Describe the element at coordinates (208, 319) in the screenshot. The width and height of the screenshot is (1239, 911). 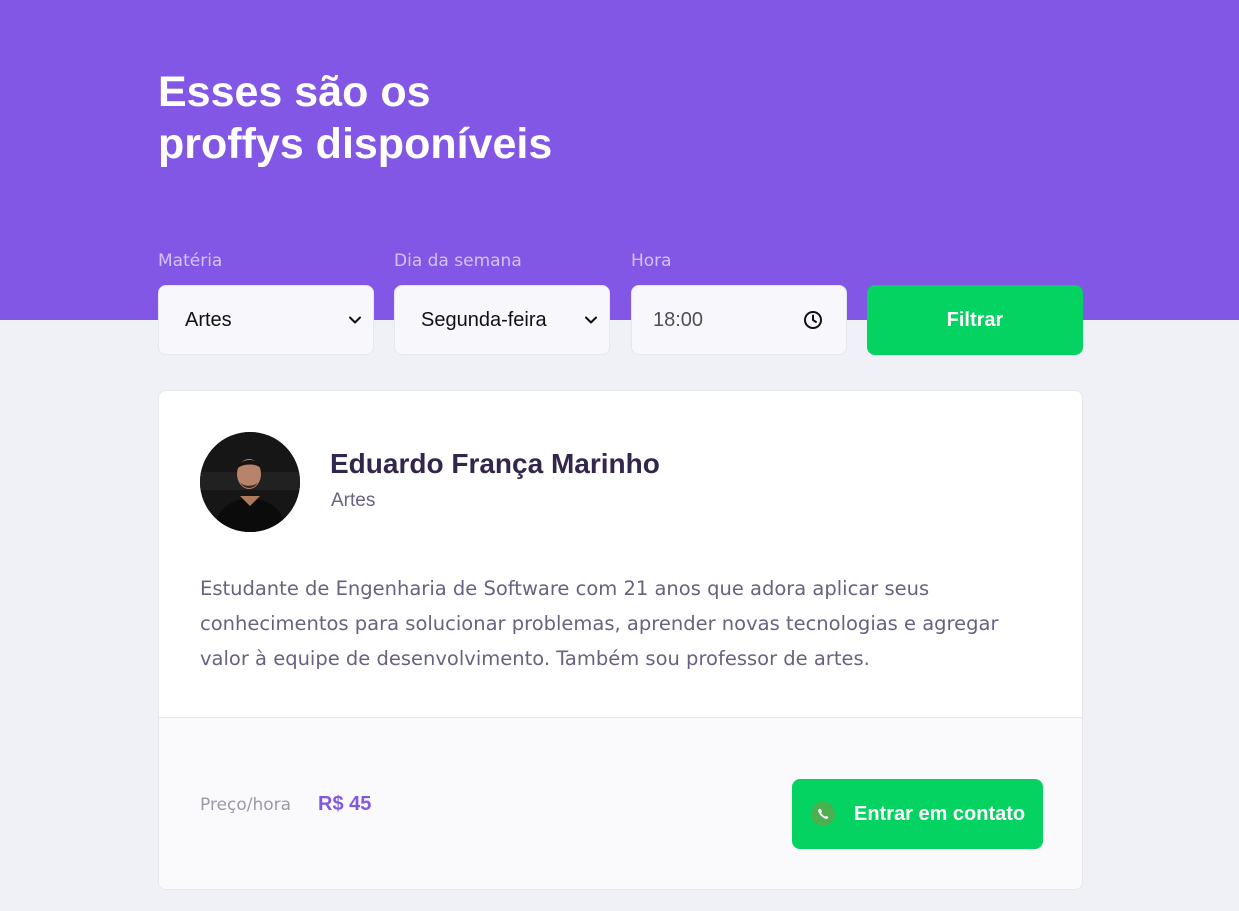
I see `subject-select-value: Artes` at that location.